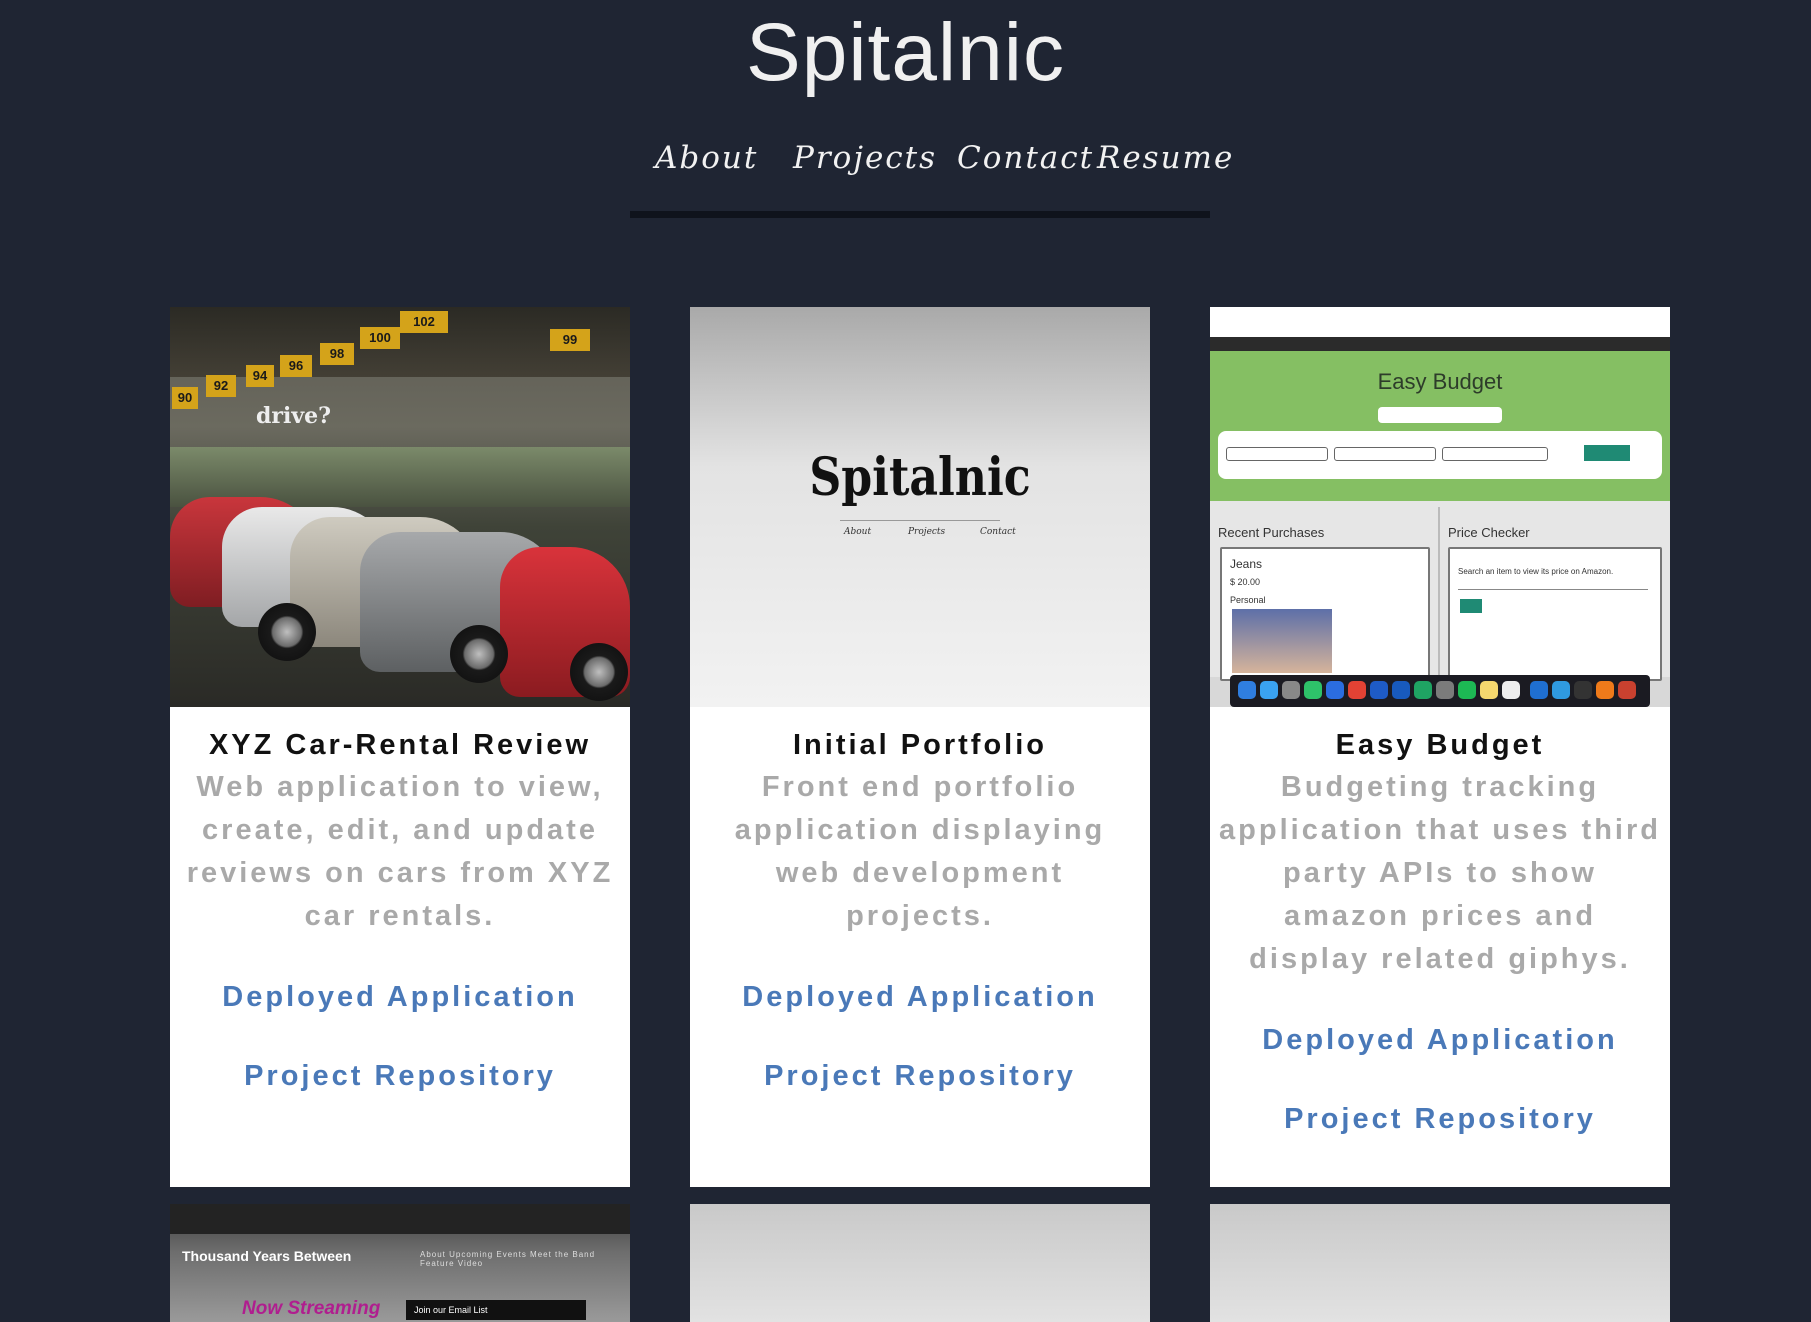 The height and width of the screenshot is (1322, 1811). What do you see at coordinates (570, 340) in the screenshot?
I see `bay-sign: 99` at bounding box center [570, 340].